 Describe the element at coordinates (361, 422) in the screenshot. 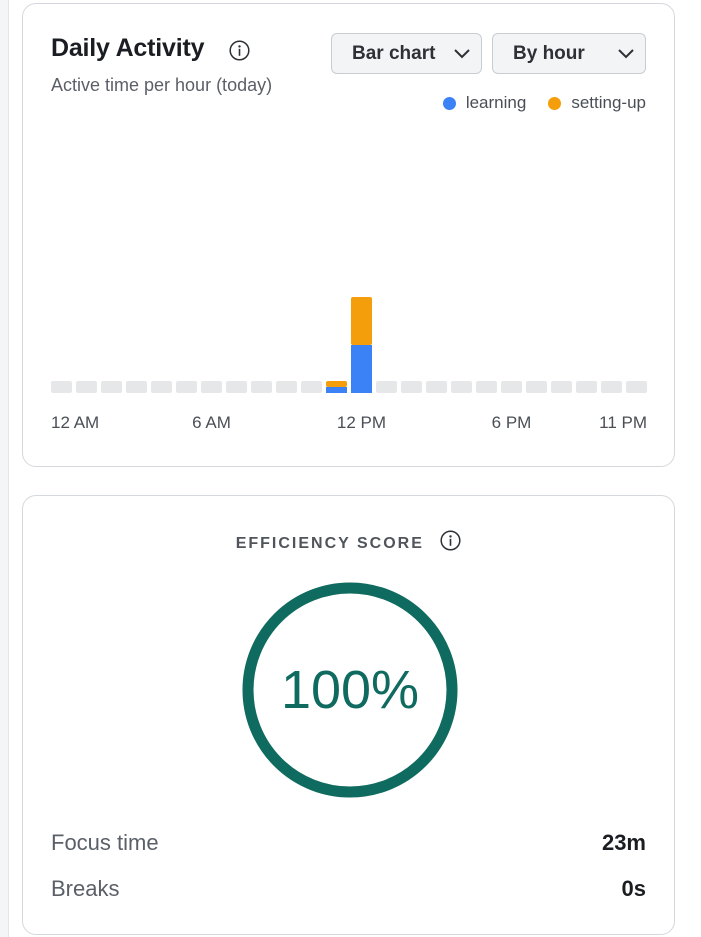

I see `x-tick-label: 12 PM` at that location.